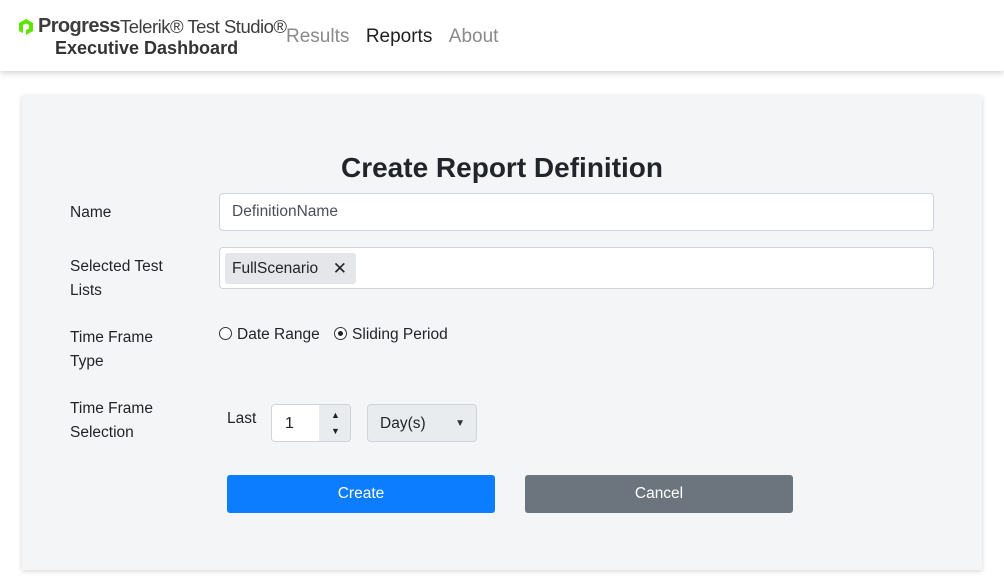  Describe the element at coordinates (111, 420) in the screenshot. I see `time-frame-selection-label: Time Frame Selection` at that location.